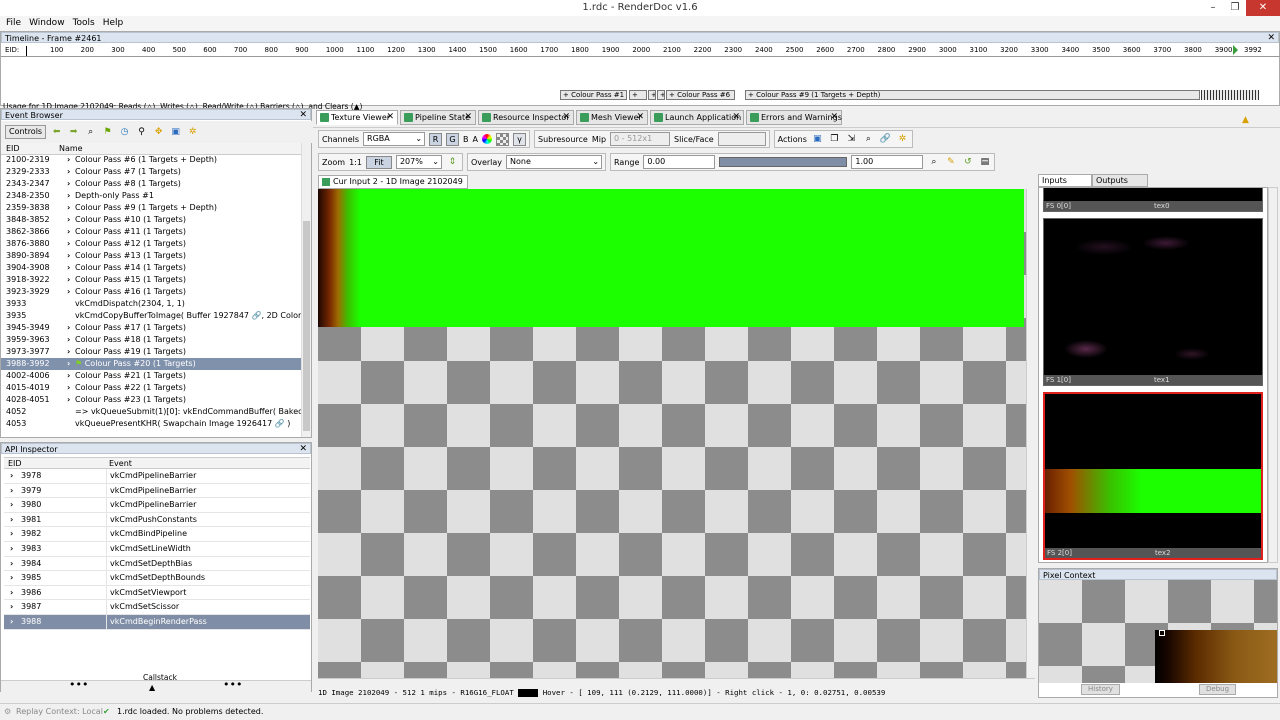 The width and height of the screenshot is (1280, 720). Describe the element at coordinates (151, 184) in the screenshot. I see `event-row: 2343-2347 › Colour Pass #8 (1 Targets)` at that location.